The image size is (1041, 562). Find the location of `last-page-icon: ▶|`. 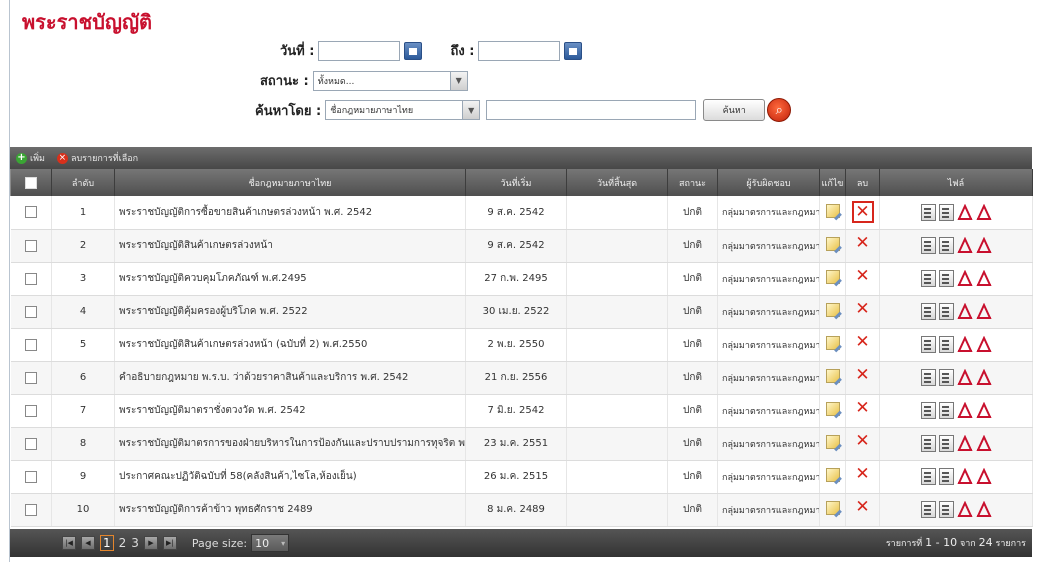

last-page-icon: ▶| is located at coordinates (169, 543).